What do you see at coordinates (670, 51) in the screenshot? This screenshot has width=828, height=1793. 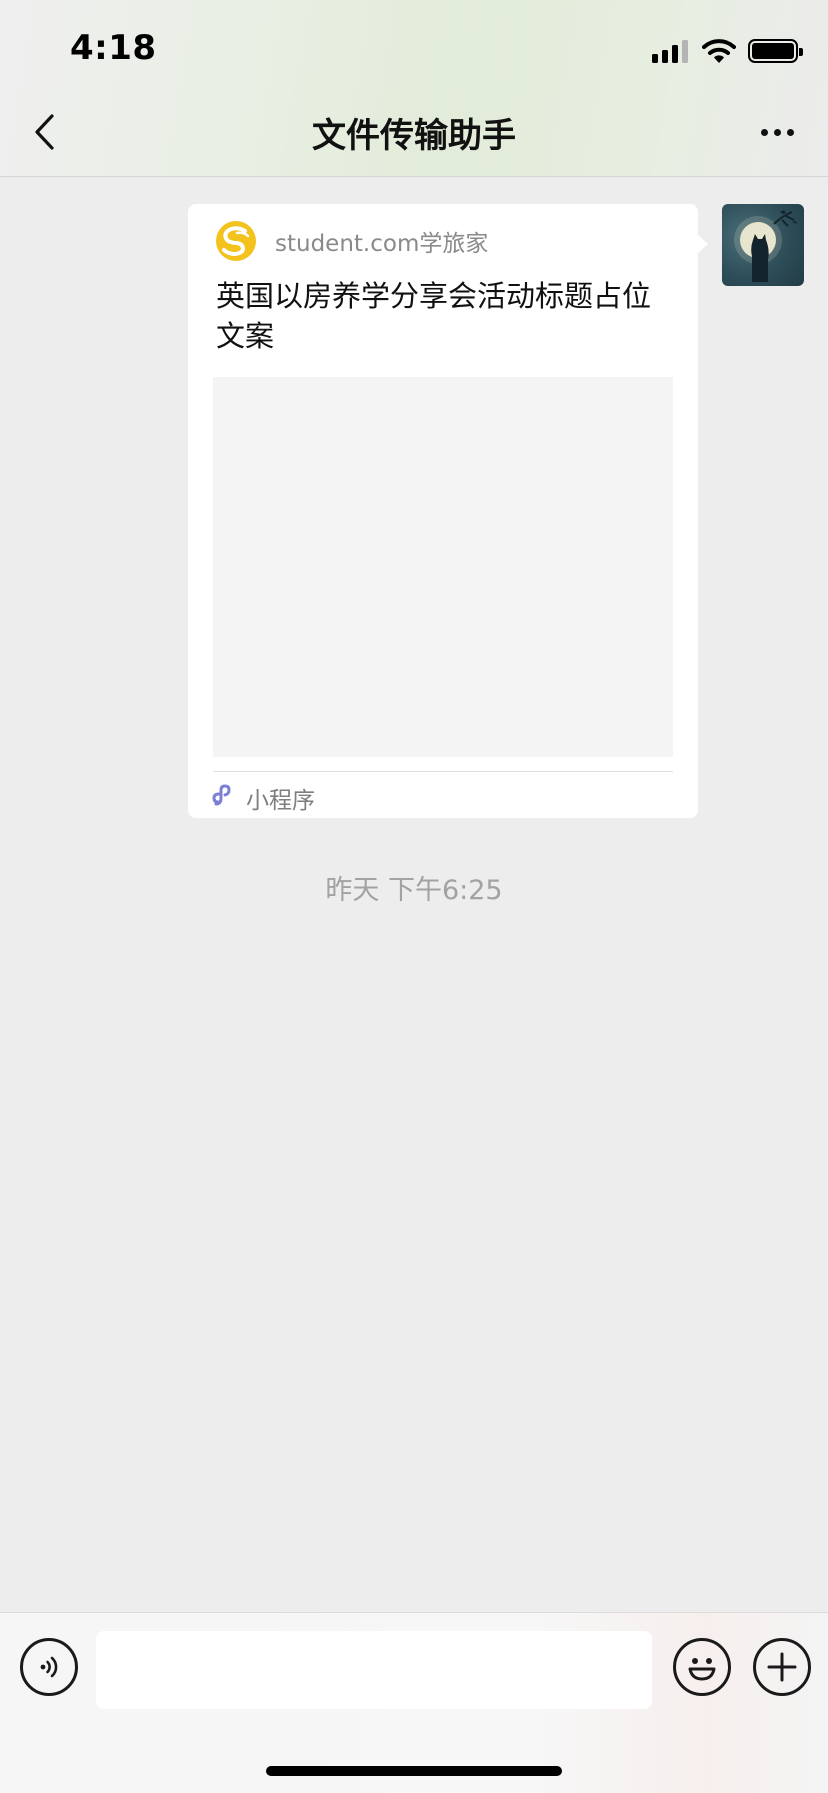 I see `cellular-signal-icon` at bounding box center [670, 51].